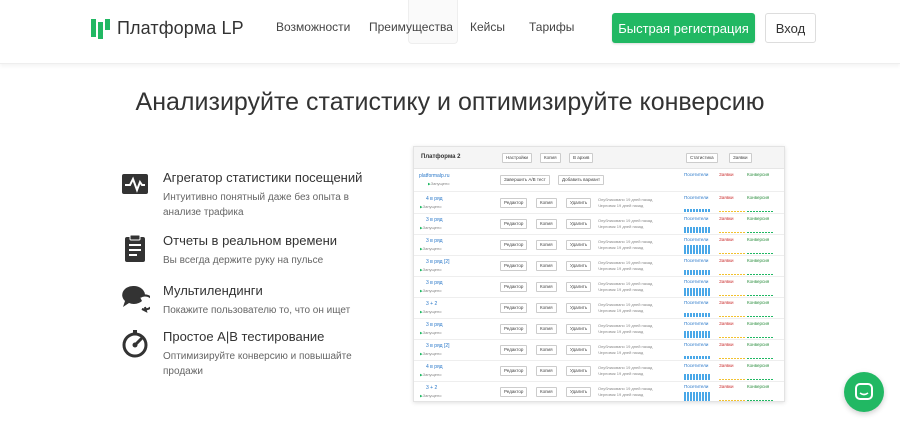 Image resolution: width=900 pixels, height=424 pixels. I want to click on nav-advantages: Преимущества, so click(411, 27).